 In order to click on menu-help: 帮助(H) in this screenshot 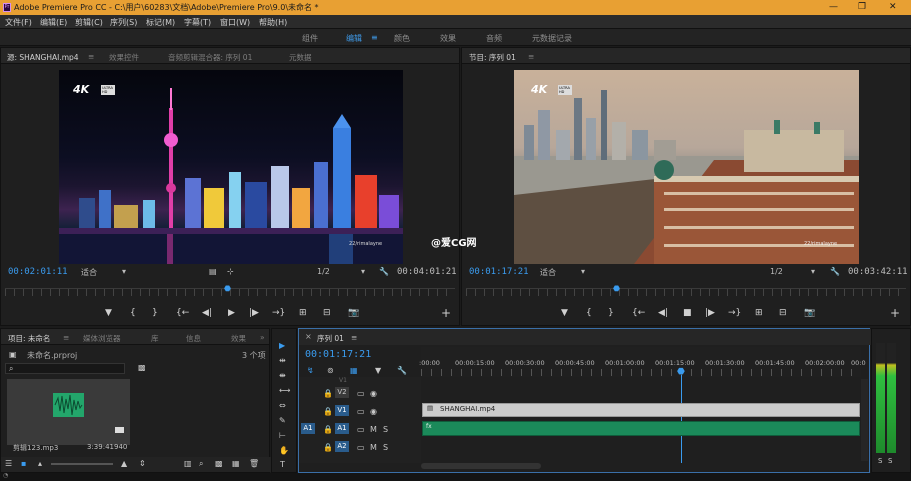, I will do `click(273, 22)`.